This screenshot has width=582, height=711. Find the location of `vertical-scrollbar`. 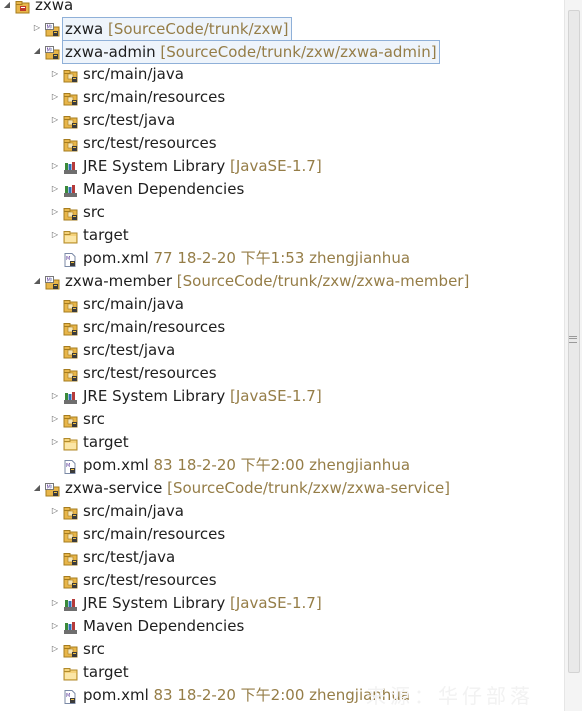

vertical-scrollbar is located at coordinates (573, 355).